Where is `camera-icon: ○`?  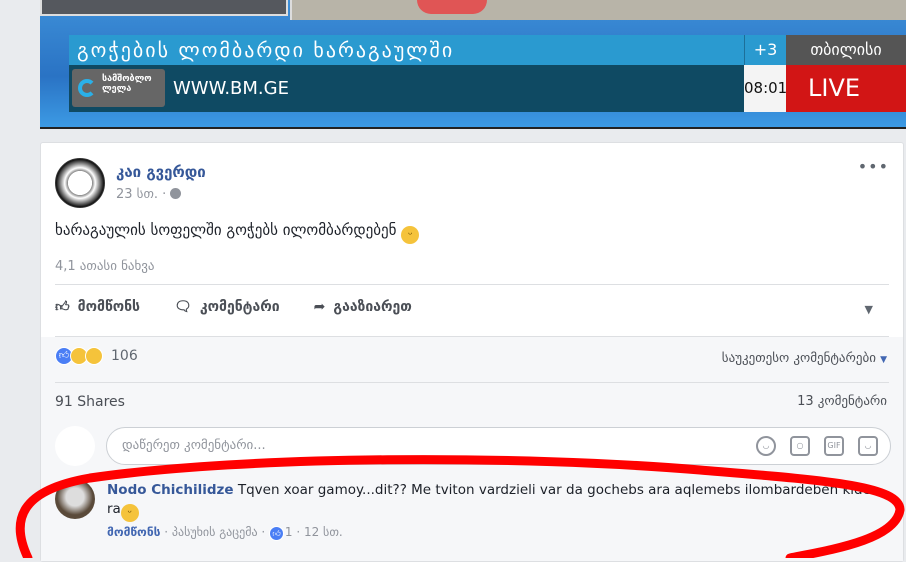
camera-icon: ○ is located at coordinates (800, 446).